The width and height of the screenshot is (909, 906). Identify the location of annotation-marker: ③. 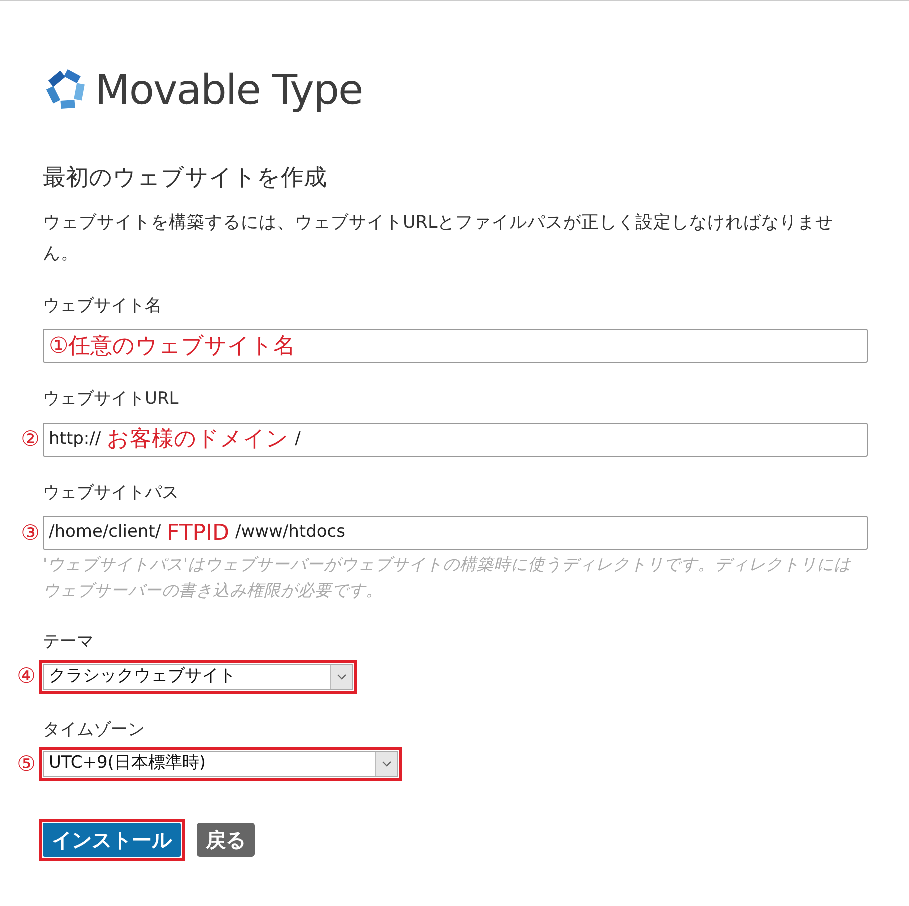
(30, 532).